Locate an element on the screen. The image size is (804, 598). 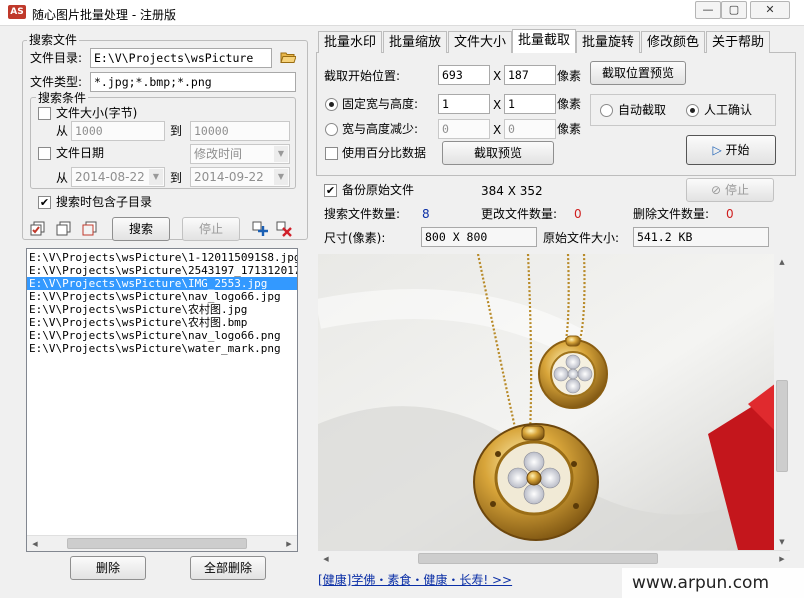
stop-button: ⊘ 停止 is located at coordinates (730, 190).